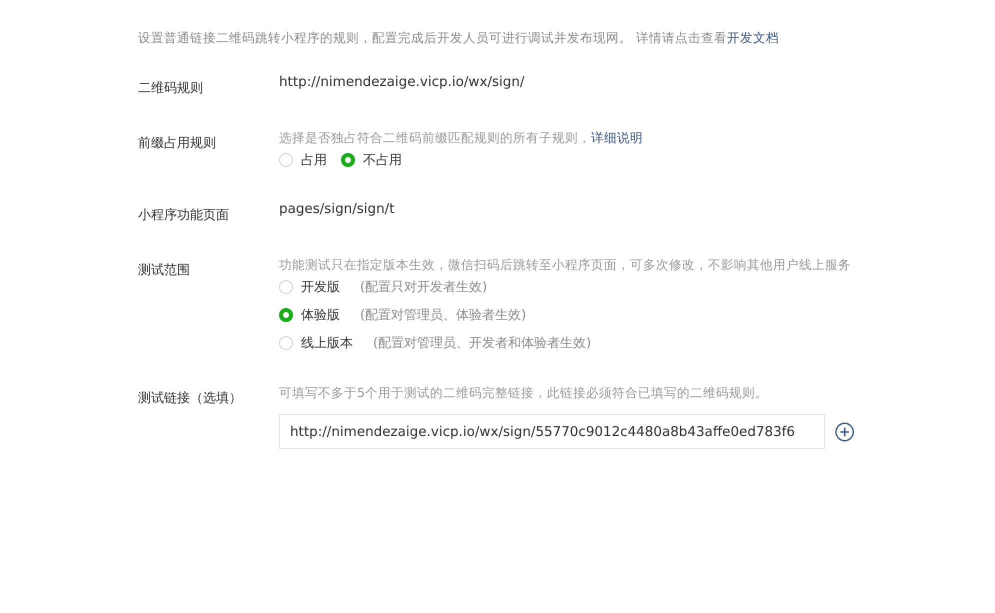 This screenshot has width=995, height=613. I want to click on field-value: http://nimendezaige.vicp.io/wx/sign/, so click(402, 82).